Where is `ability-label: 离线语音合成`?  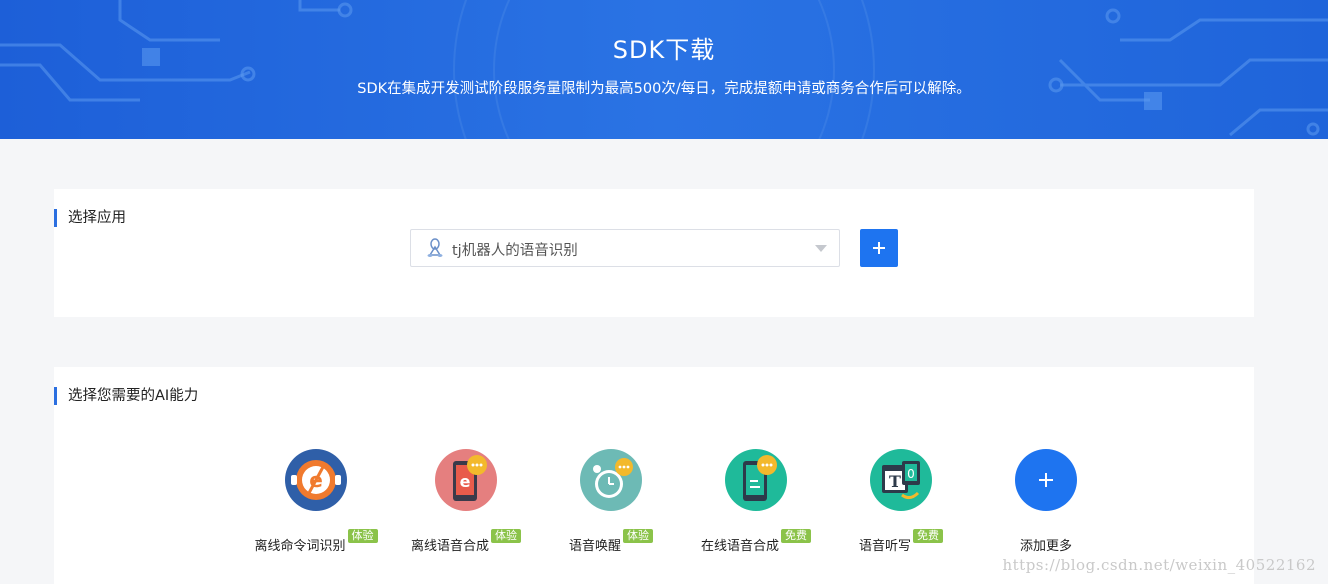
ability-label: 离线语音合成 is located at coordinates (449, 546).